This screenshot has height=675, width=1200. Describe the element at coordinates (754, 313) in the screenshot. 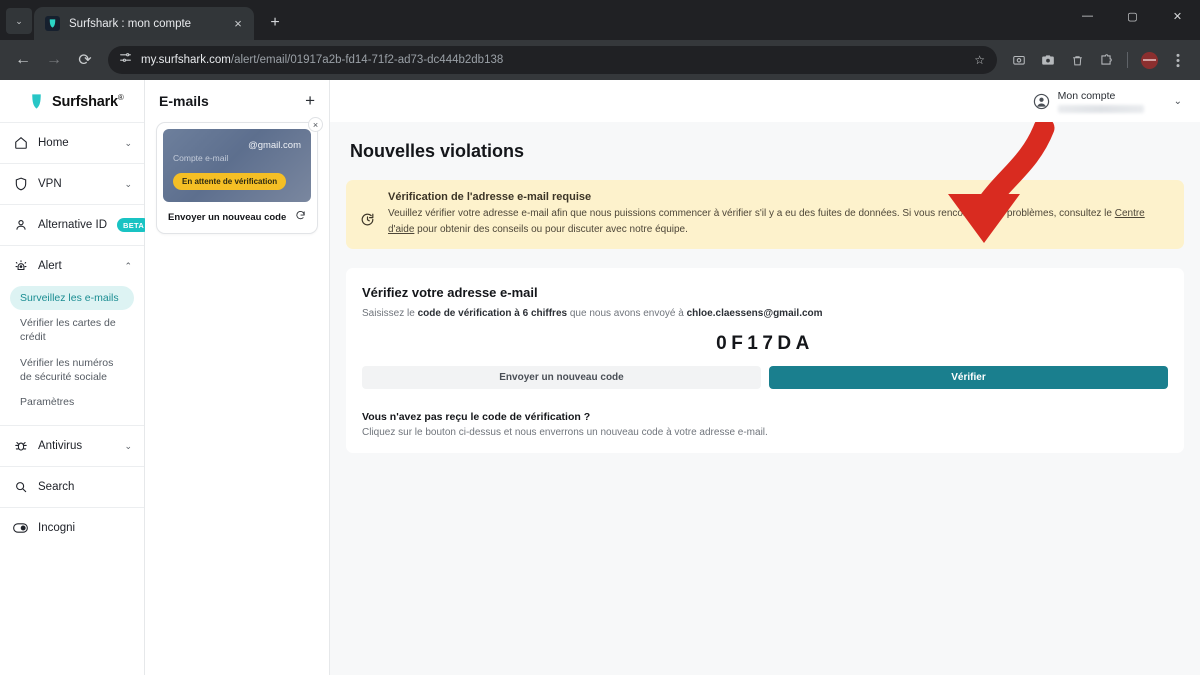

I see `recipient-email: chloe.claessens@gmail.com` at that location.